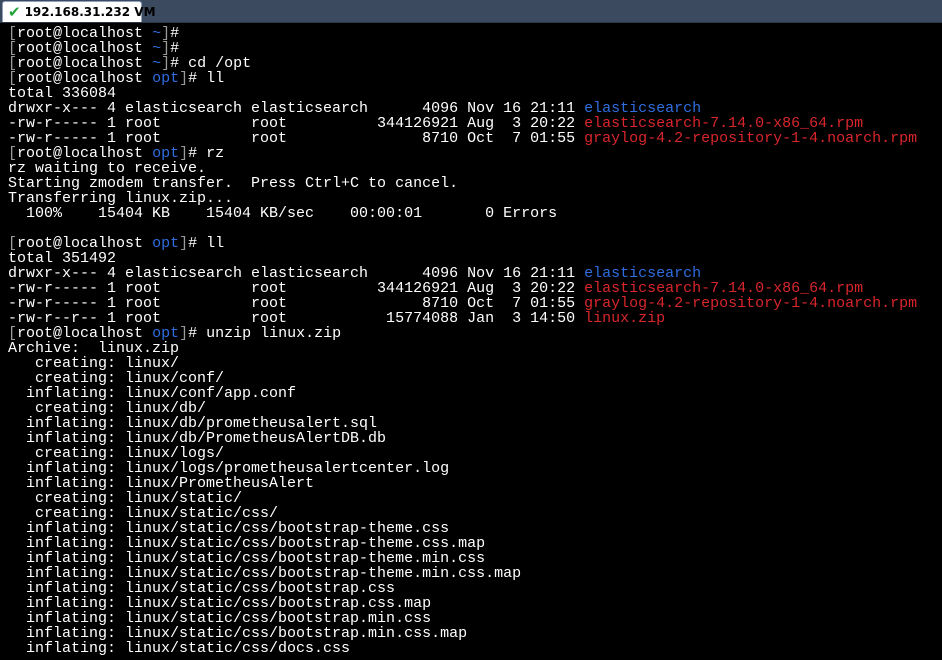 This screenshot has width=942, height=660. What do you see at coordinates (179, 648) in the screenshot?
I see `output-line: inflating: linux/static/css/docs.css` at bounding box center [179, 648].